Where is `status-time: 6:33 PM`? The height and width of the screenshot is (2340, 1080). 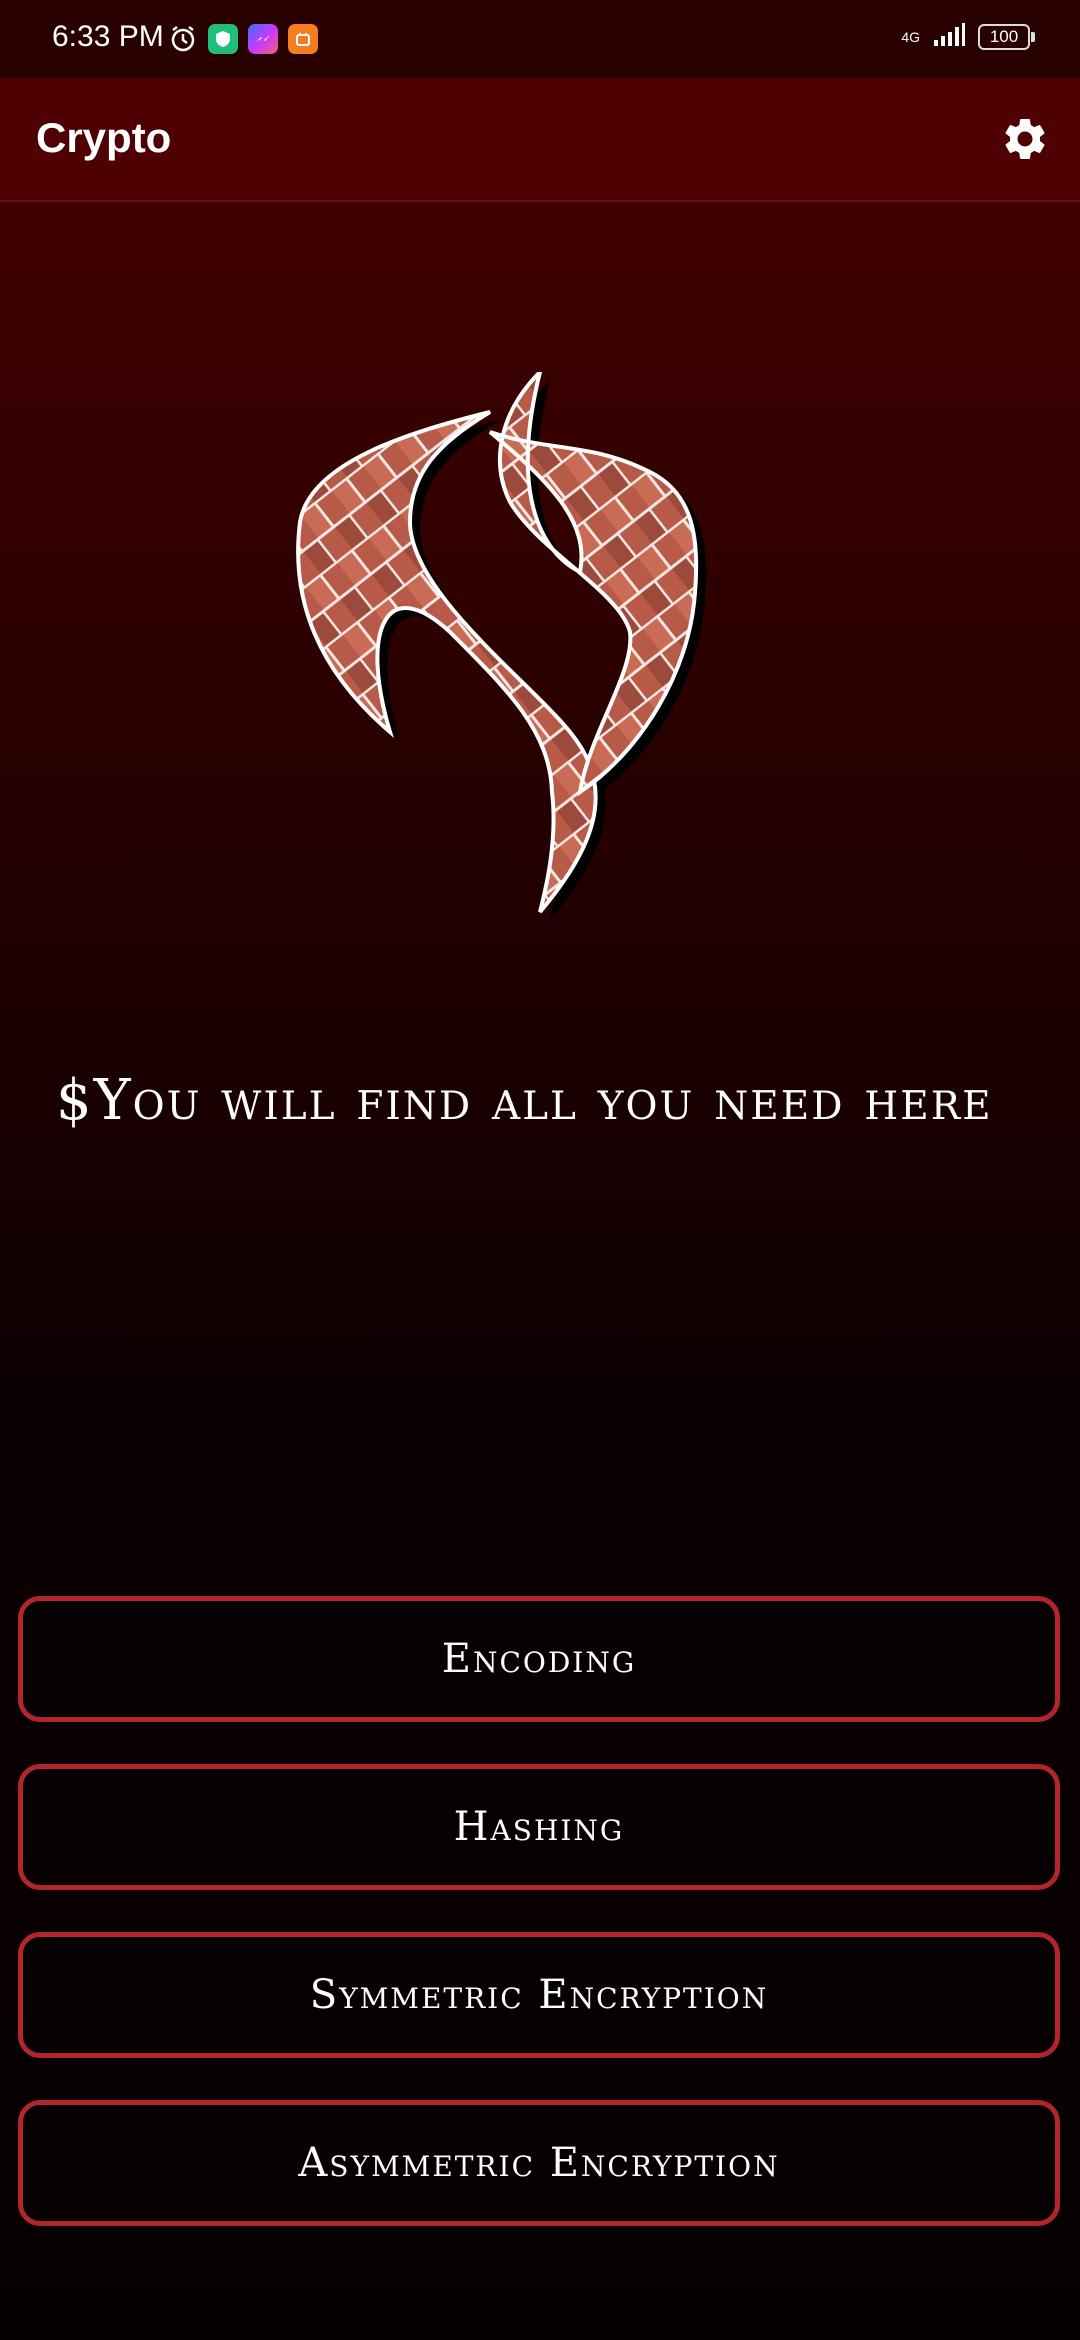
status-time: 6:33 PM is located at coordinates (108, 36).